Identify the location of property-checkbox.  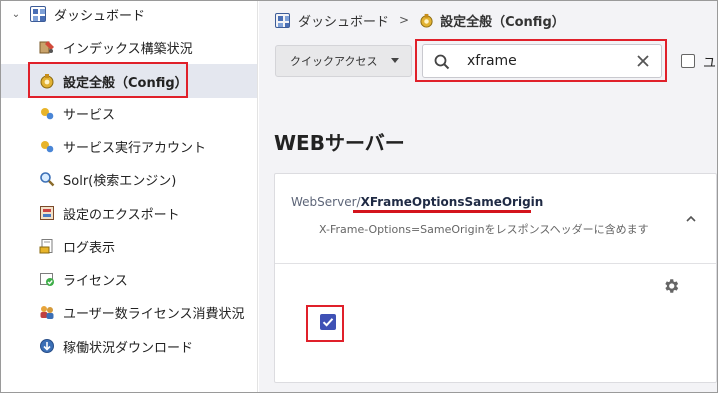
(328, 322).